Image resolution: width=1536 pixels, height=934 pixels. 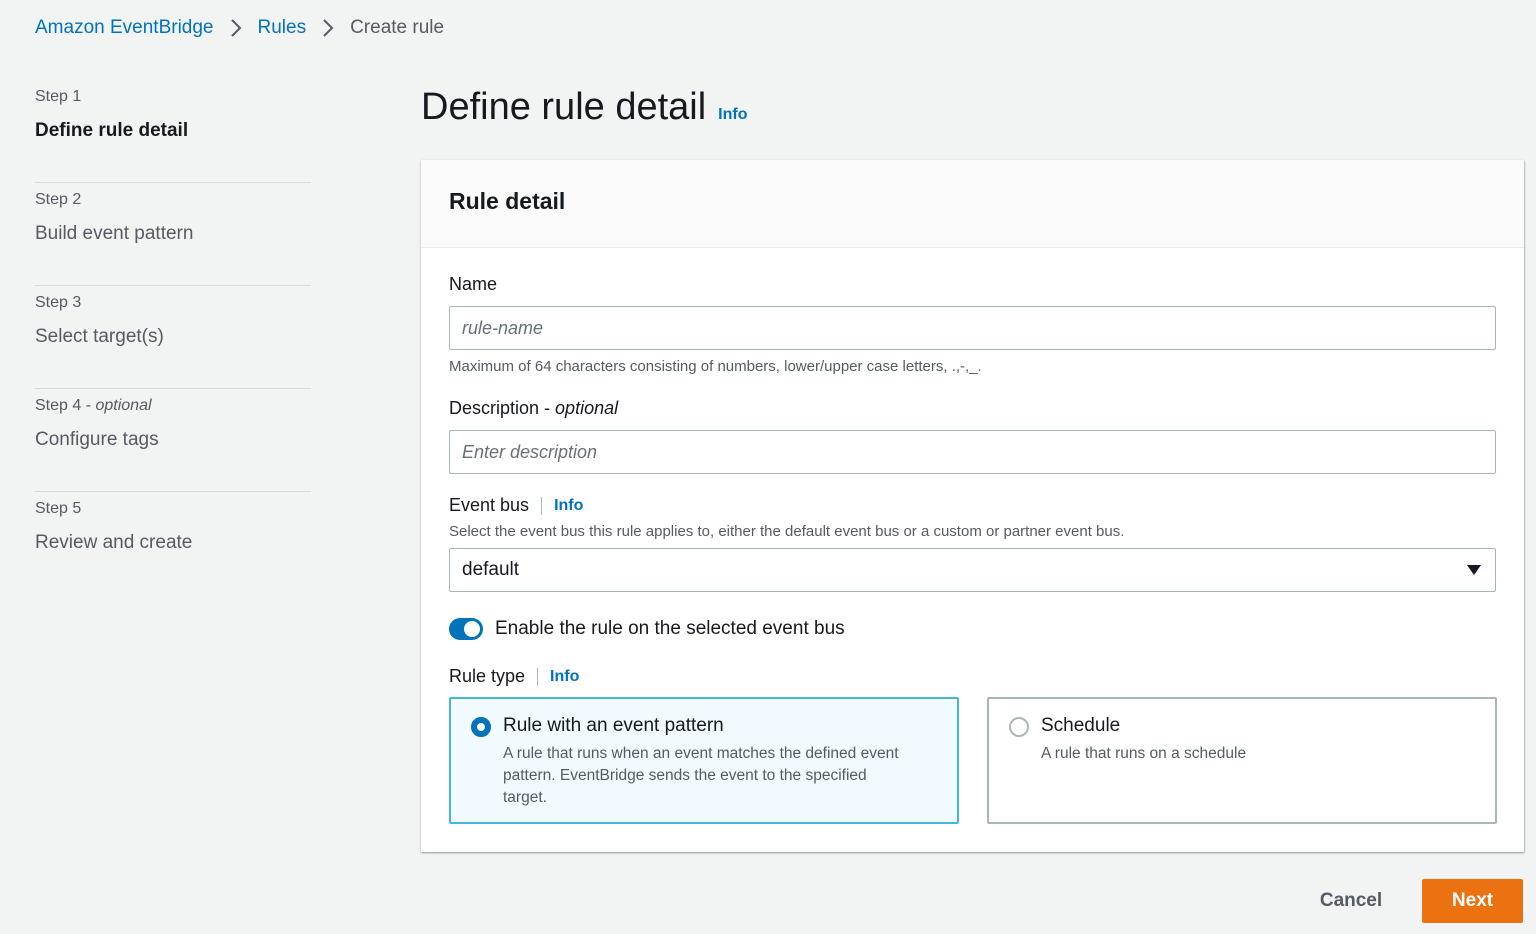 What do you see at coordinates (1474, 570) in the screenshot?
I see `caret-down-icon` at bounding box center [1474, 570].